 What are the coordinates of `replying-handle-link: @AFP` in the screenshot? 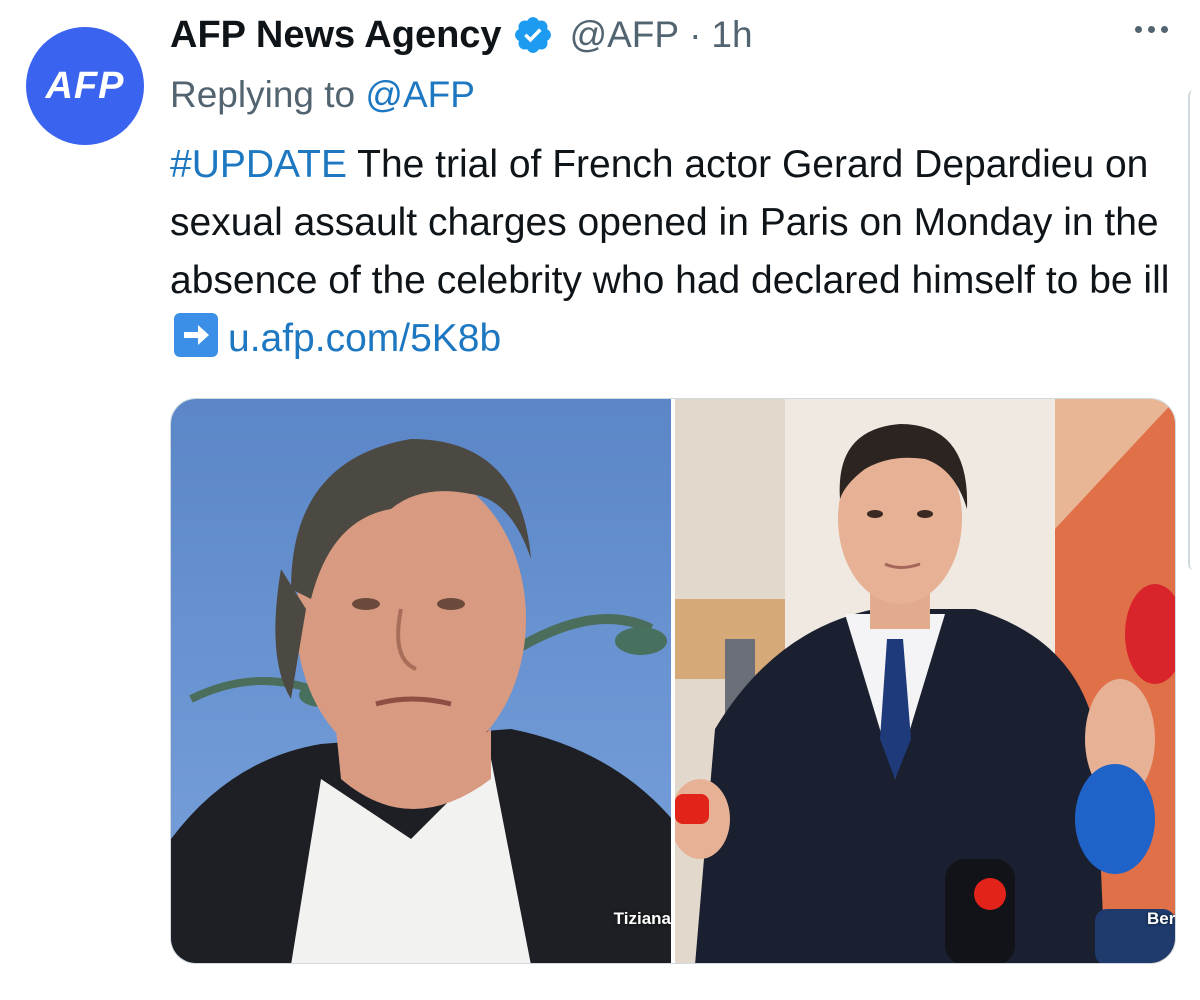 It's located at (420, 94).